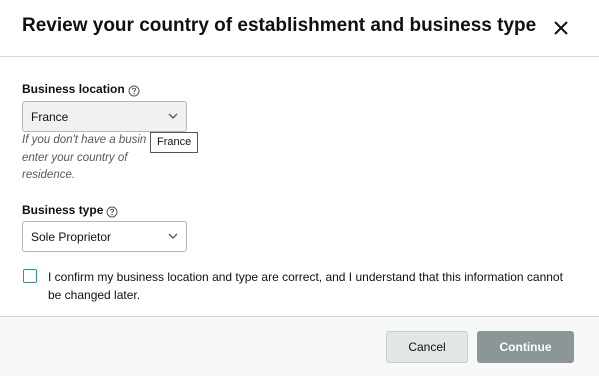  What do you see at coordinates (49, 175) in the screenshot?
I see `help-text-line: residence.` at bounding box center [49, 175].